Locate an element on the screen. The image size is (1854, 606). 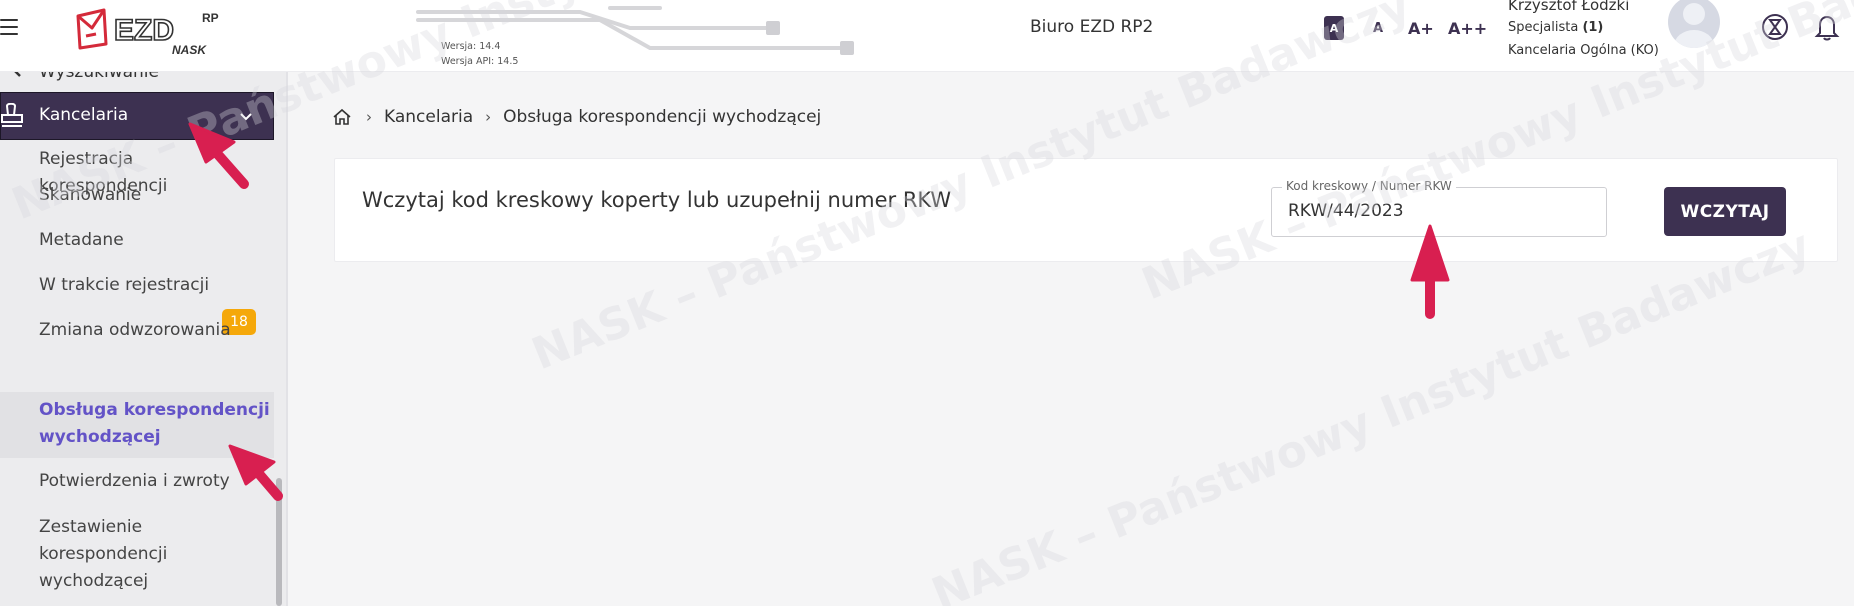
sidebar-item-zestawienie: Zestawienie korespondencji wychodzącej is located at coordinates (109, 554).